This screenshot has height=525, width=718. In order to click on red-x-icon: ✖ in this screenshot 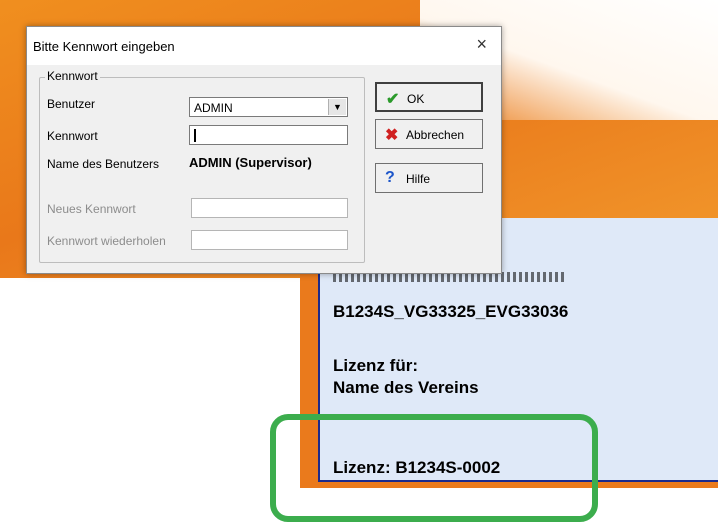, I will do `click(392, 135)`.